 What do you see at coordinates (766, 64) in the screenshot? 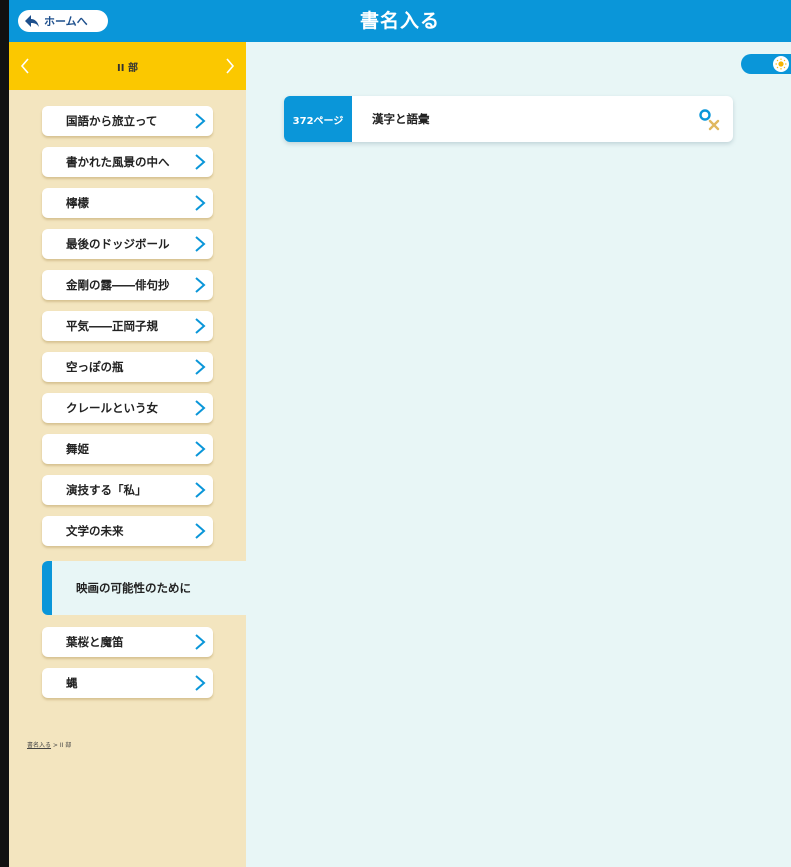
I see `theme-toggle` at bounding box center [766, 64].